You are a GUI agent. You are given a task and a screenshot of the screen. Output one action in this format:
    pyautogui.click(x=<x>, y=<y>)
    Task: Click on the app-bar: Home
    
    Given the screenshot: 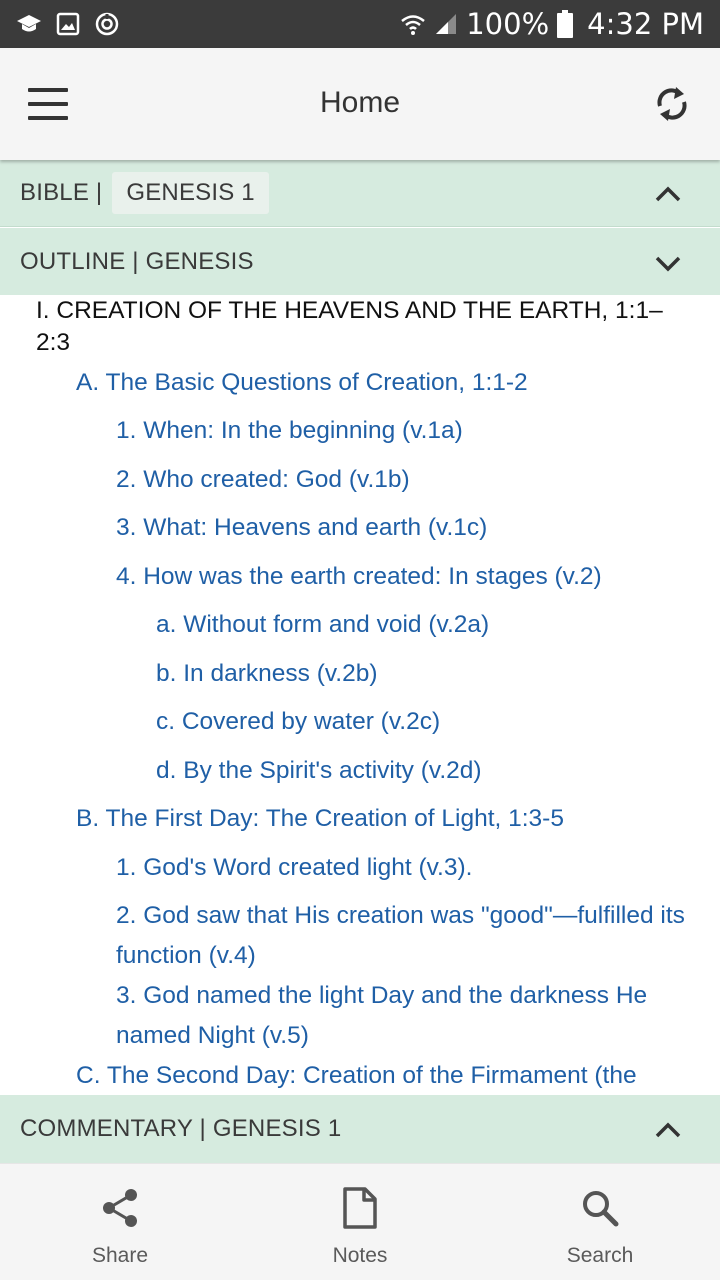 What is the action you would take?
    pyautogui.click(x=360, y=104)
    